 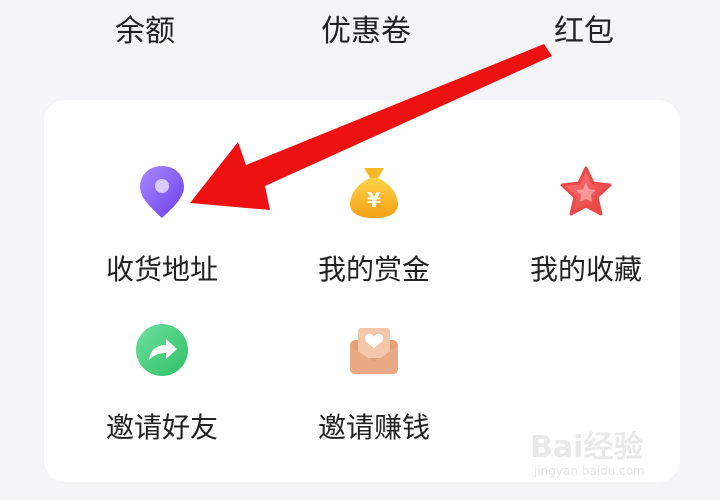 I want to click on grid-item-label: 我的收藏, so click(x=585, y=269).